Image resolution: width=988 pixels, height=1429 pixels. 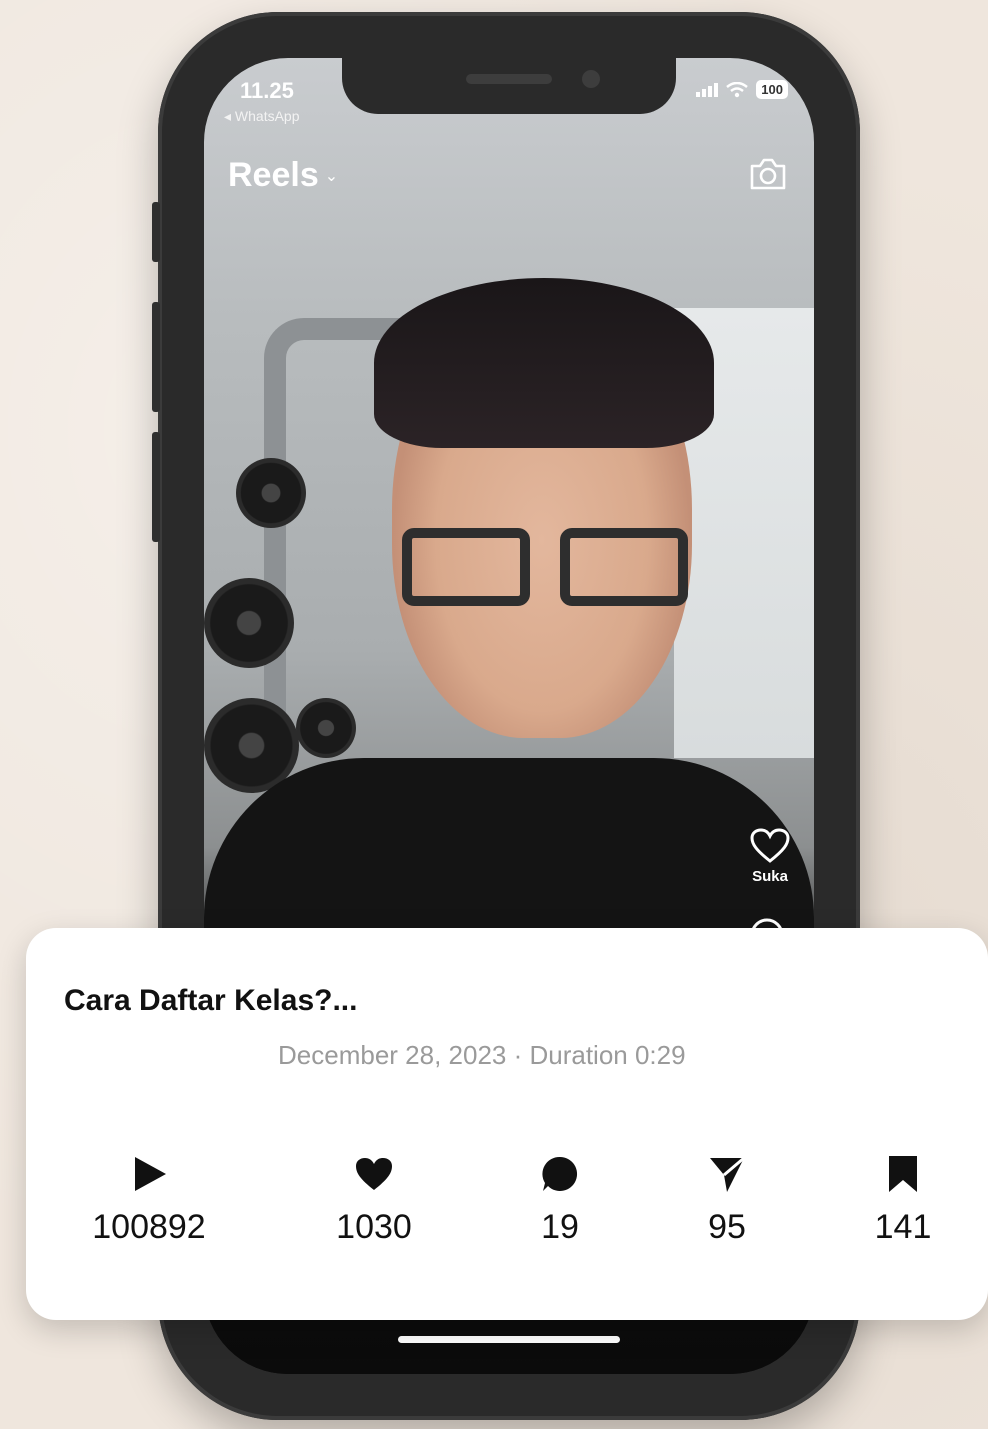 What do you see at coordinates (727, 1227) in the screenshot?
I see `shares-count: 95` at bounding box center [727, 1227].